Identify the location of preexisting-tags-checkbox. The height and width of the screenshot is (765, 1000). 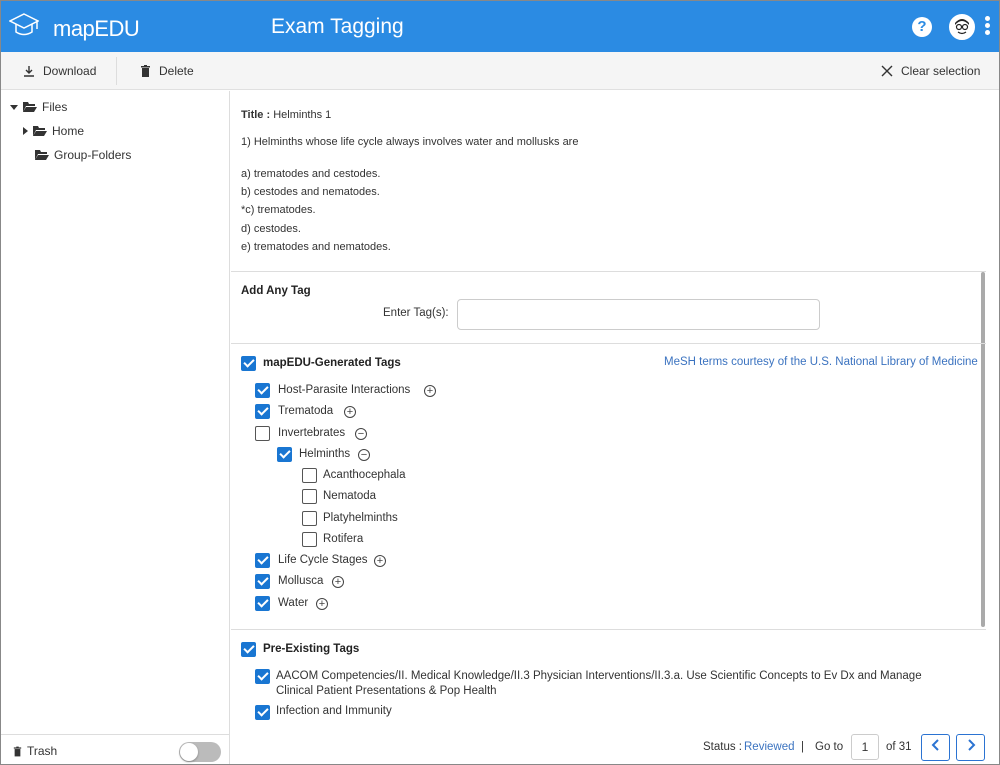
(248, 649).